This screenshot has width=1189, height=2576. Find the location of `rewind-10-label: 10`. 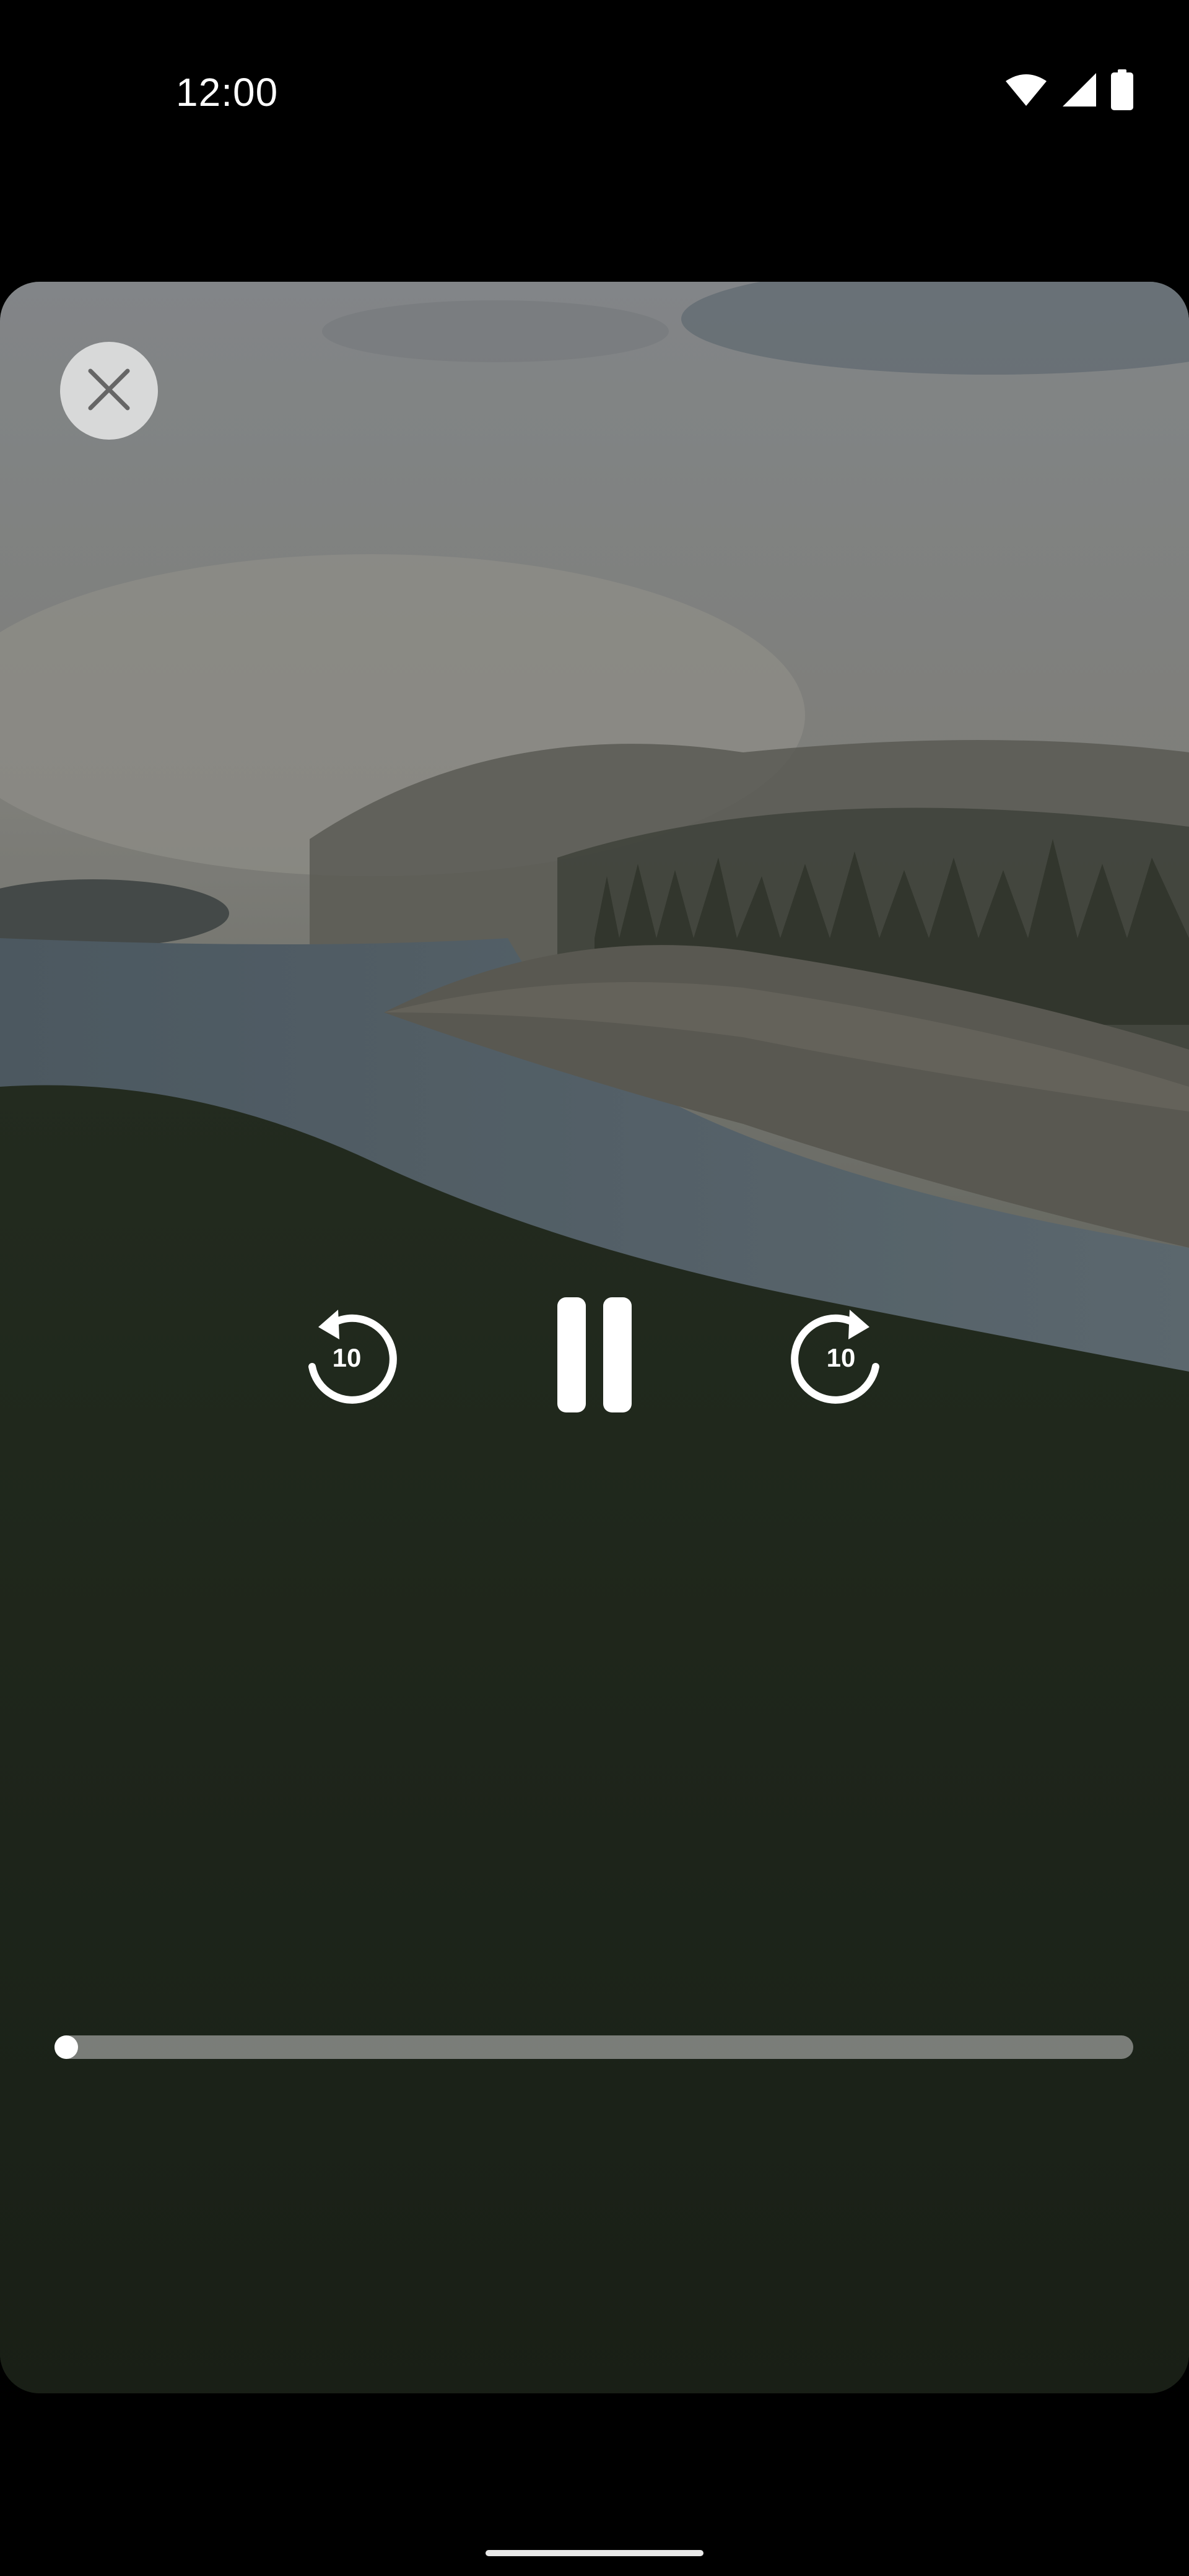

rewind-10-label: 10 is located at coordinates (347, 1357).